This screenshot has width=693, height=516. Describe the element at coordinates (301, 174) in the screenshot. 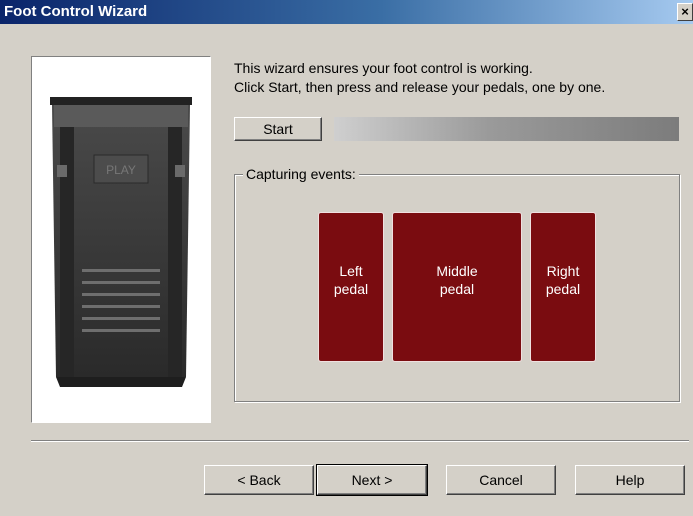

I see `capturing-events-label: Capturing events:` at that location.